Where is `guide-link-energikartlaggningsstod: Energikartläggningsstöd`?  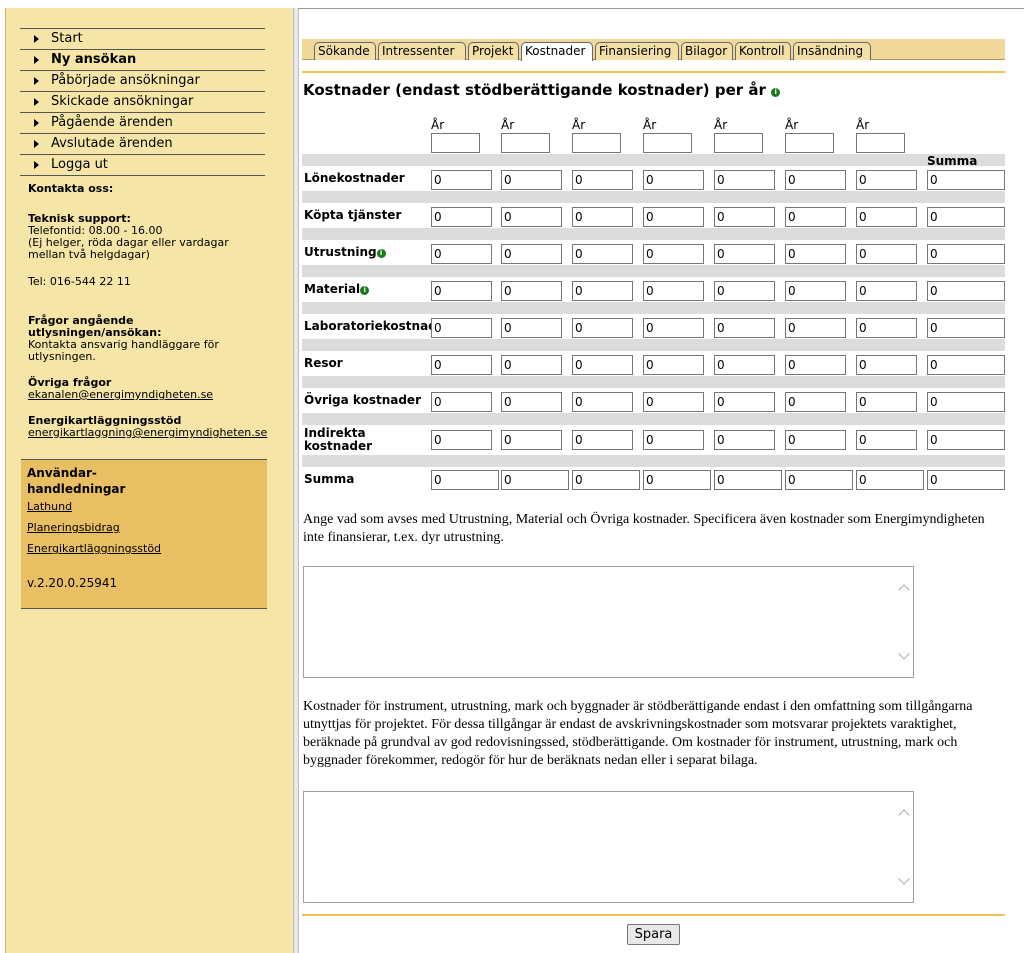
guide-link-energikartlaggningsstod: Energikartläggningsstöd is located at coordinates (94, 548).